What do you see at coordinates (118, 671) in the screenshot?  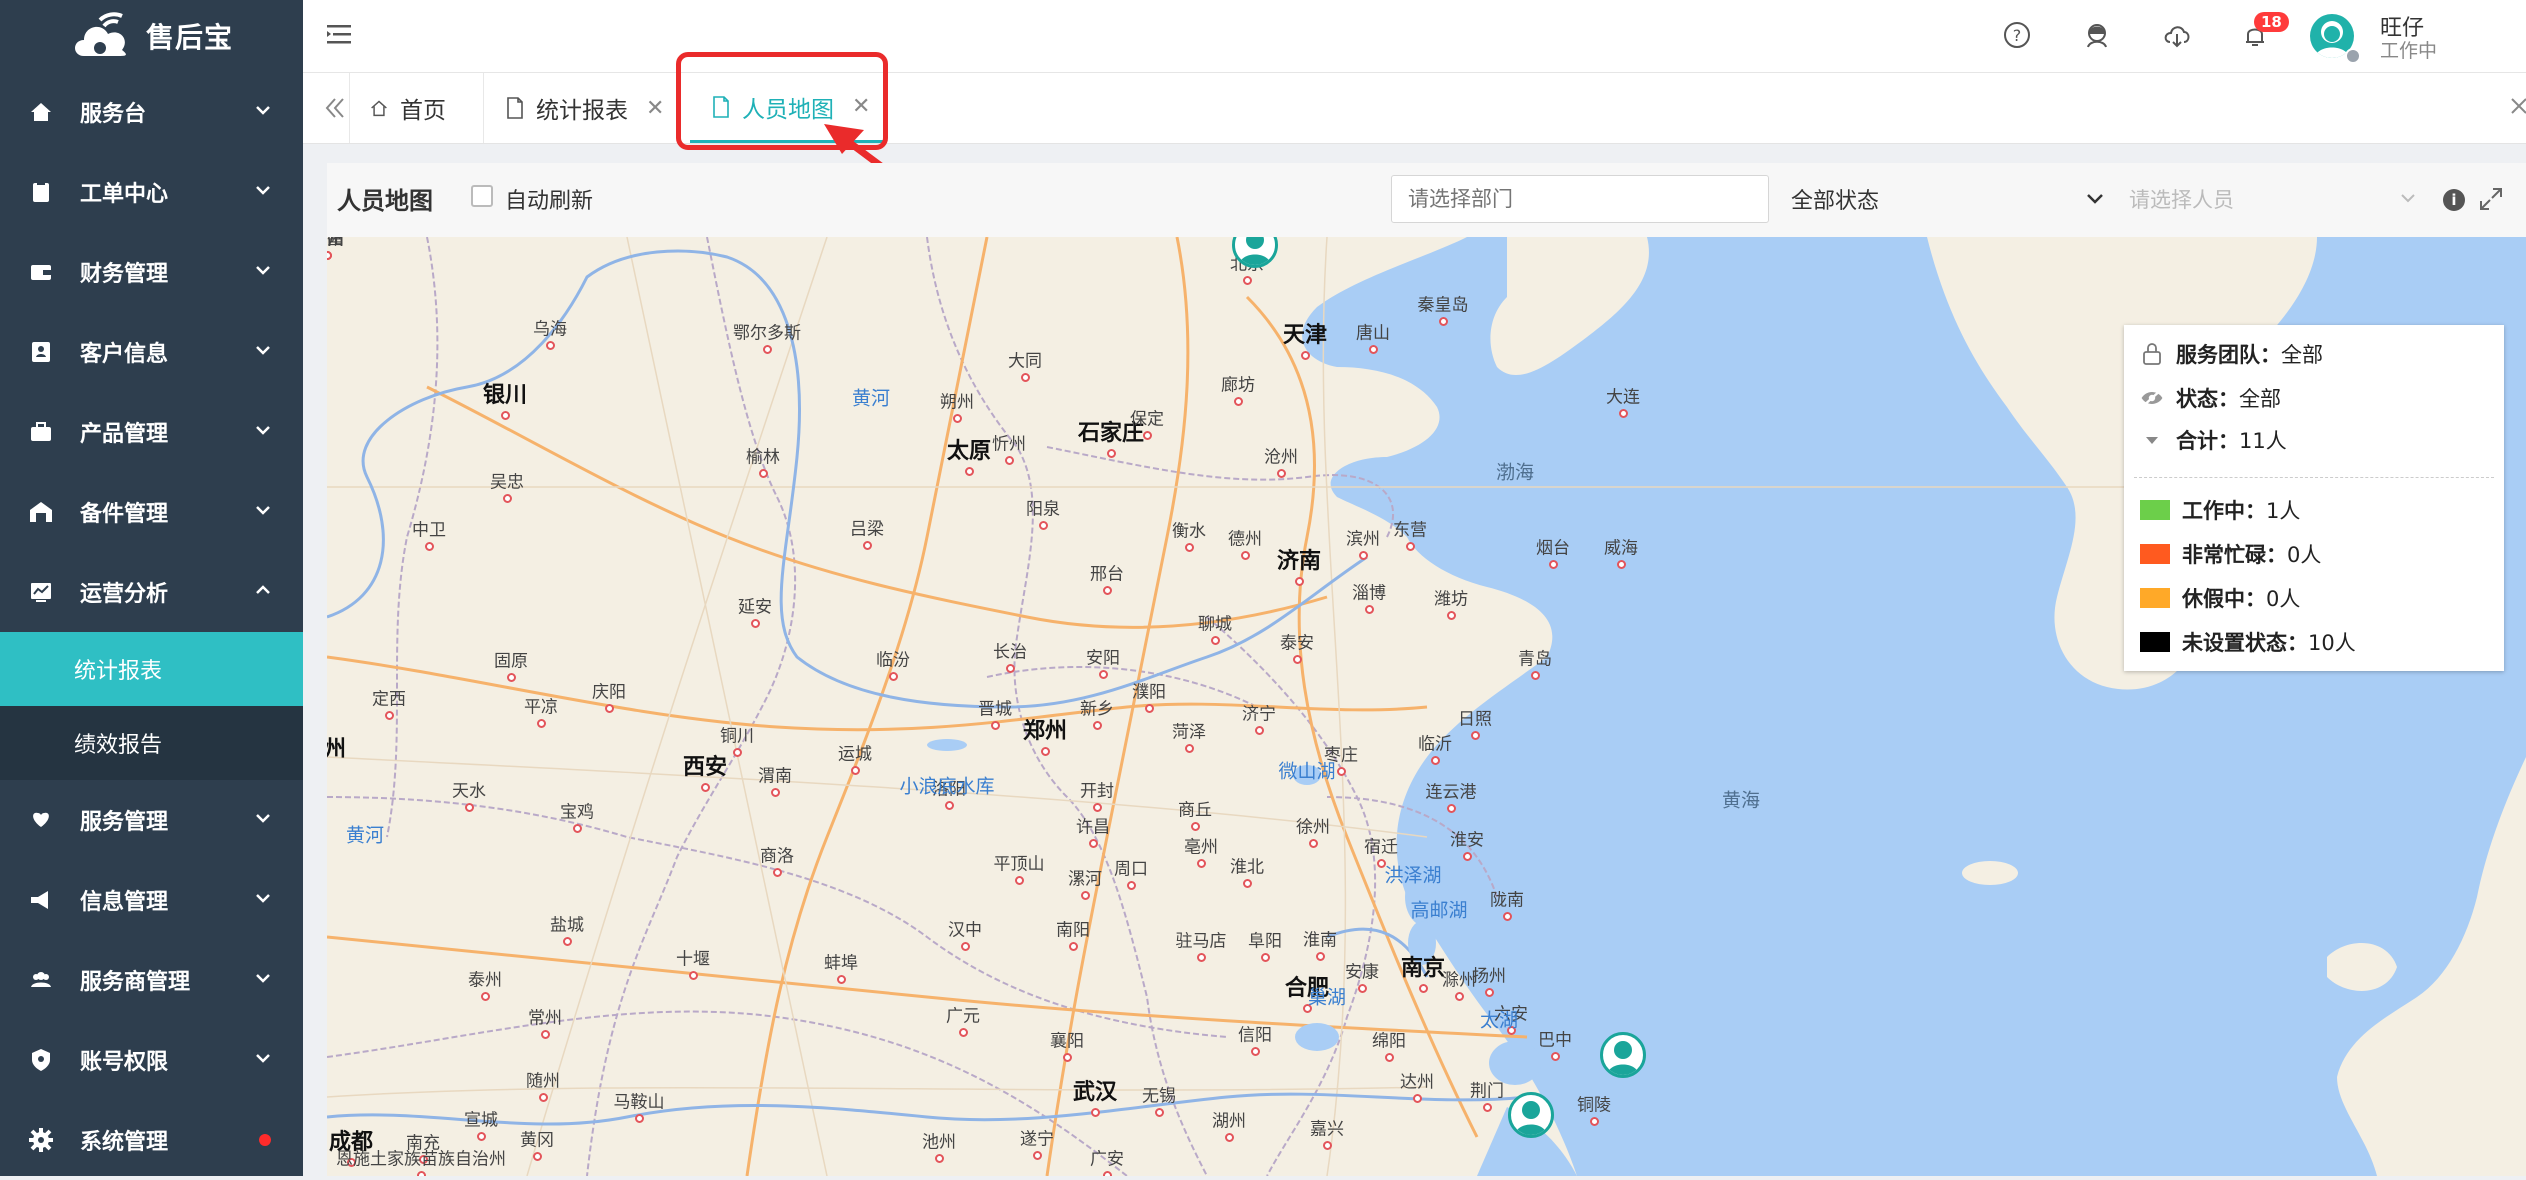 I see `submenu-item-label: 统计报表` at bounding box center [118, 671].